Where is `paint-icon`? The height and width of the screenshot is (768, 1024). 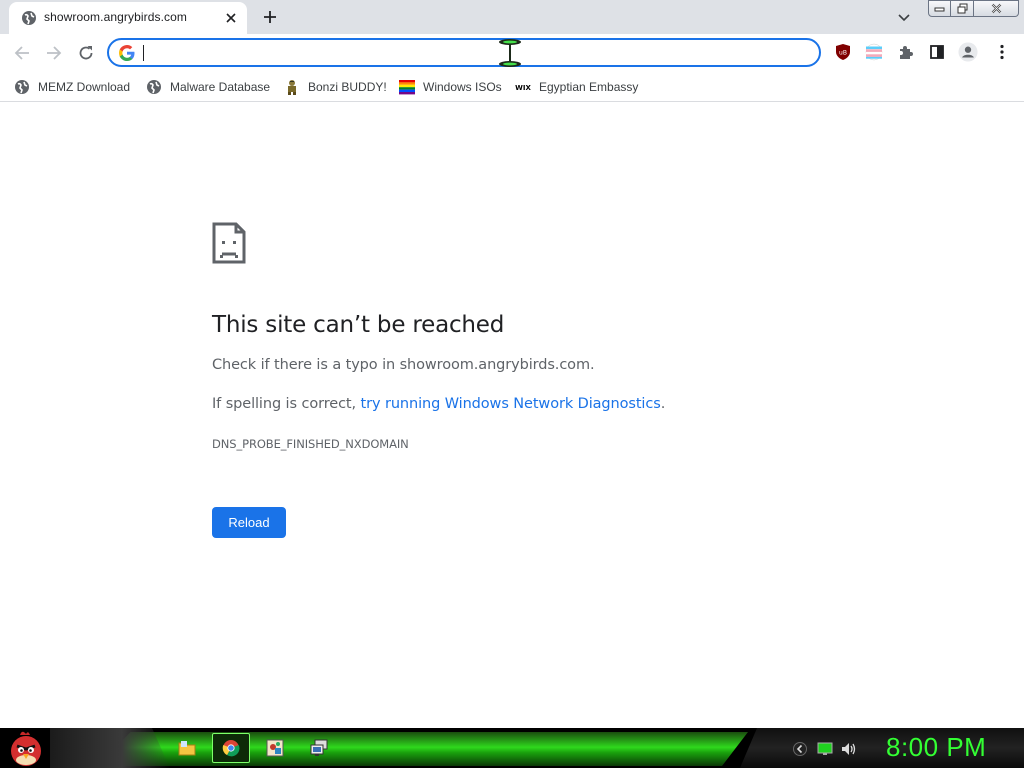 paint-icon is located at coordinates (275, 748).